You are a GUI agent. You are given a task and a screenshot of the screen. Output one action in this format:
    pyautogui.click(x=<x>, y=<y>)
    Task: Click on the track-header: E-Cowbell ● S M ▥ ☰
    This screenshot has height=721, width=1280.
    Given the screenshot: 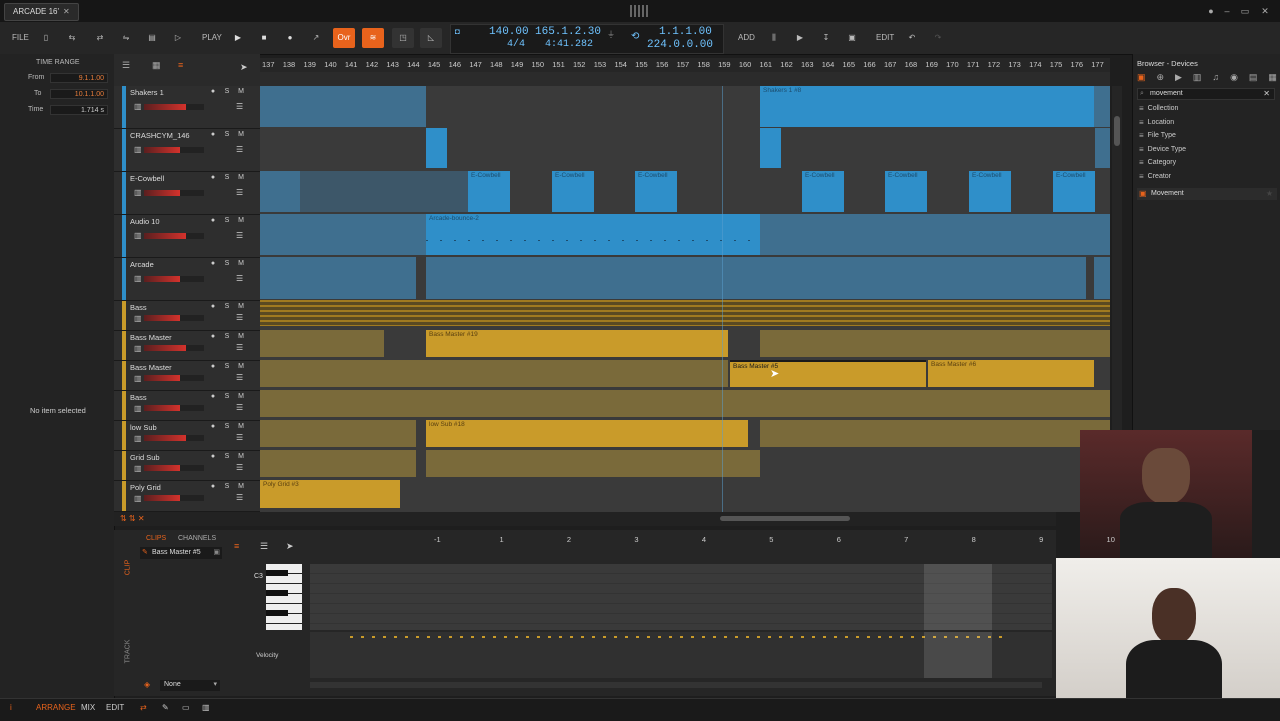 What is the action you would take?
    pyautogui.click(x=187, y=193)
    